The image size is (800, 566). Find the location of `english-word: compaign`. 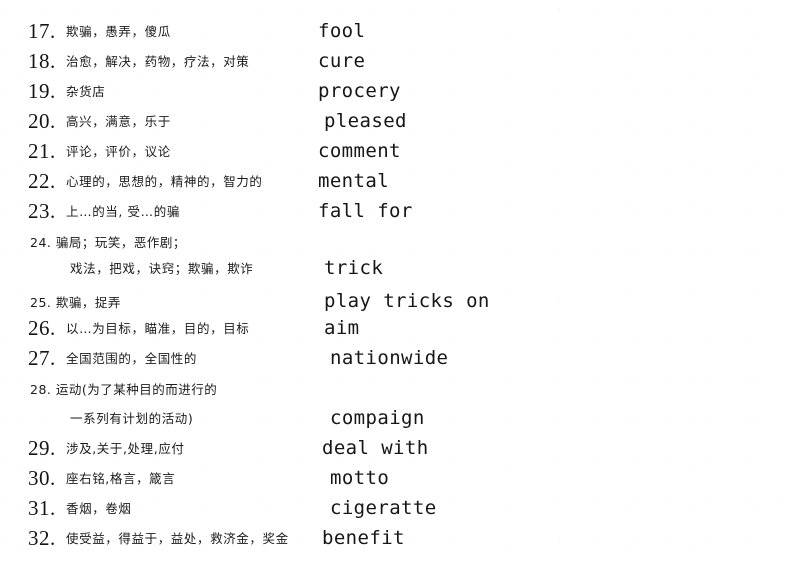

english-word: compaign is located at coordinates (377, 418).